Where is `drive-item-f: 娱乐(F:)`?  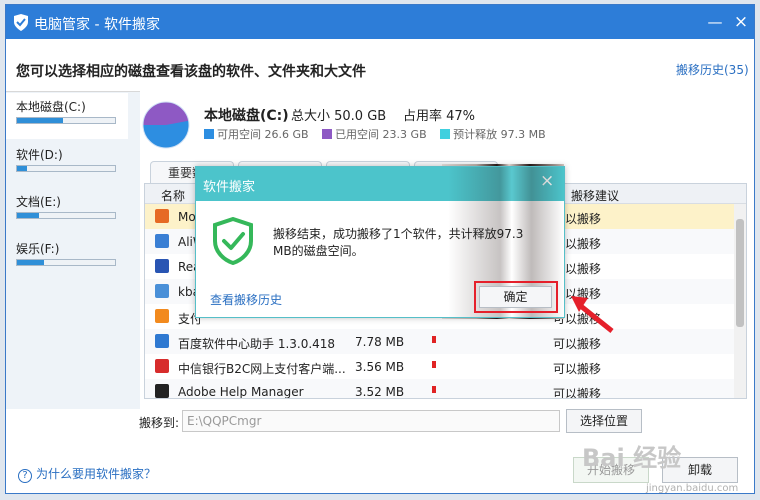 drive-item-f: 娱乐(F:) is located at coordinates (67, 258).